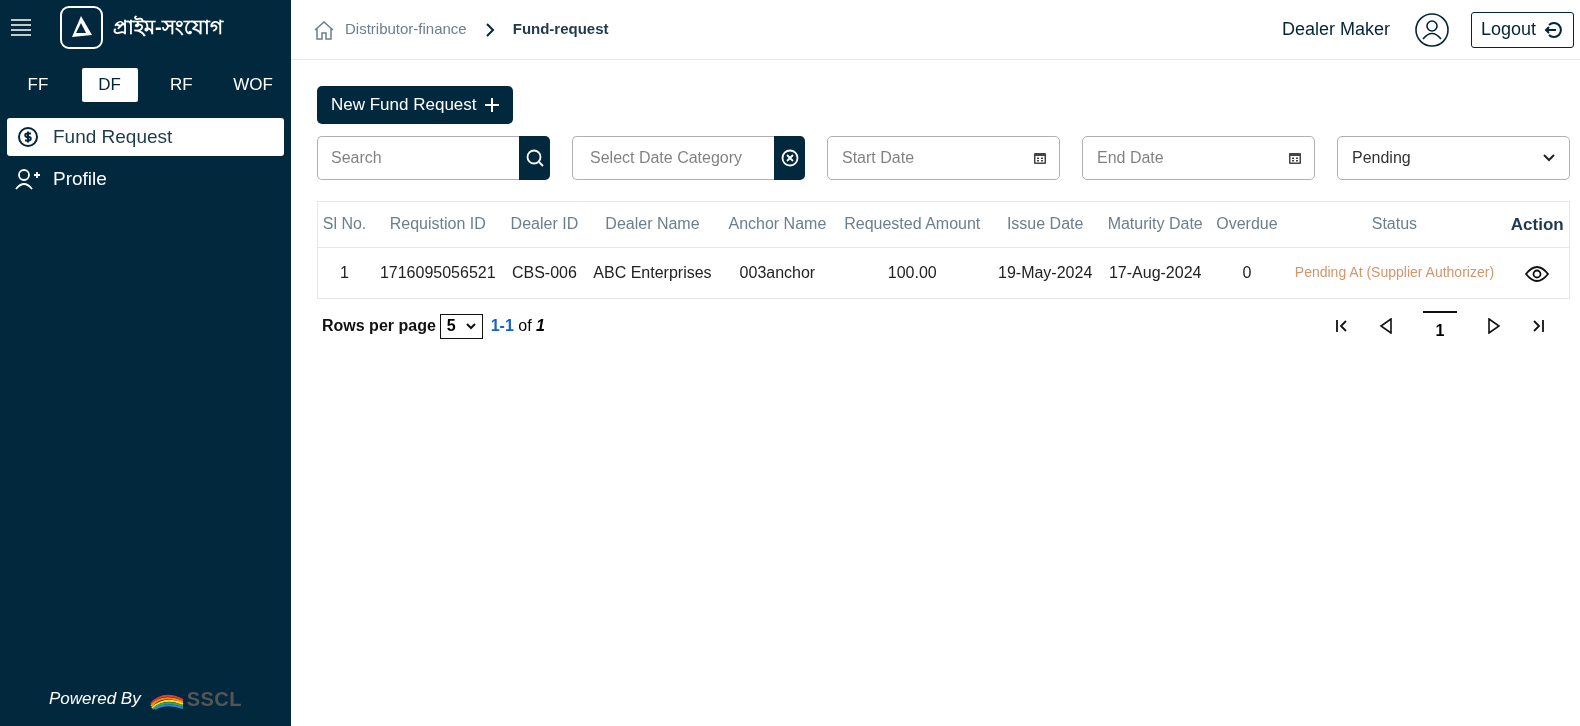  What do you see at coordinates (379, 326) in the screenshot?
I see `rows-per-page-label: Rows per page` at bounding box center [379, 326].